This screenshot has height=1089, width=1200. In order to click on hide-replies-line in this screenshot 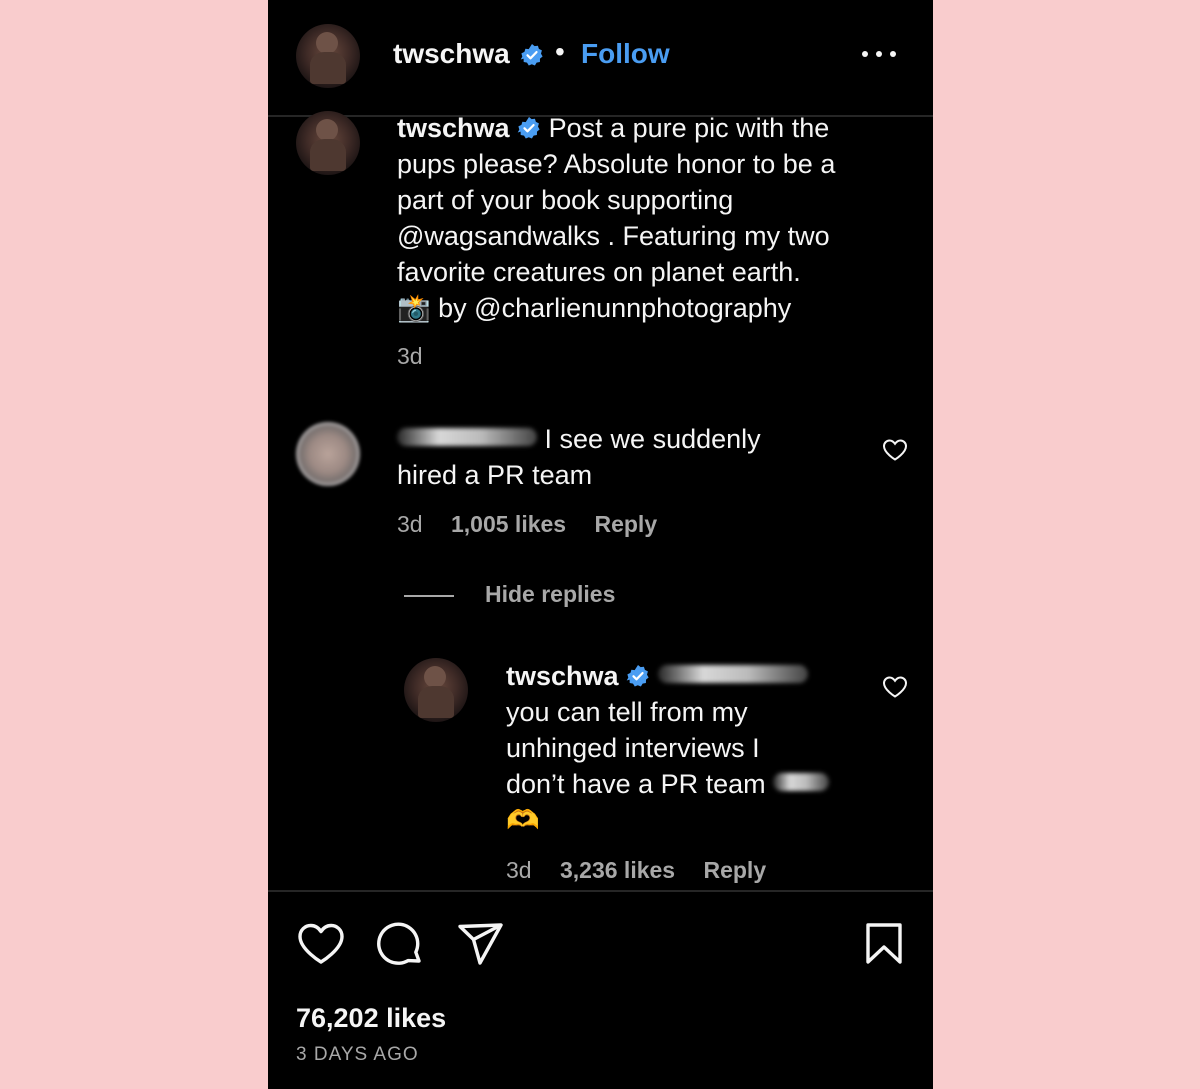, I will do `click(429, 596)`.